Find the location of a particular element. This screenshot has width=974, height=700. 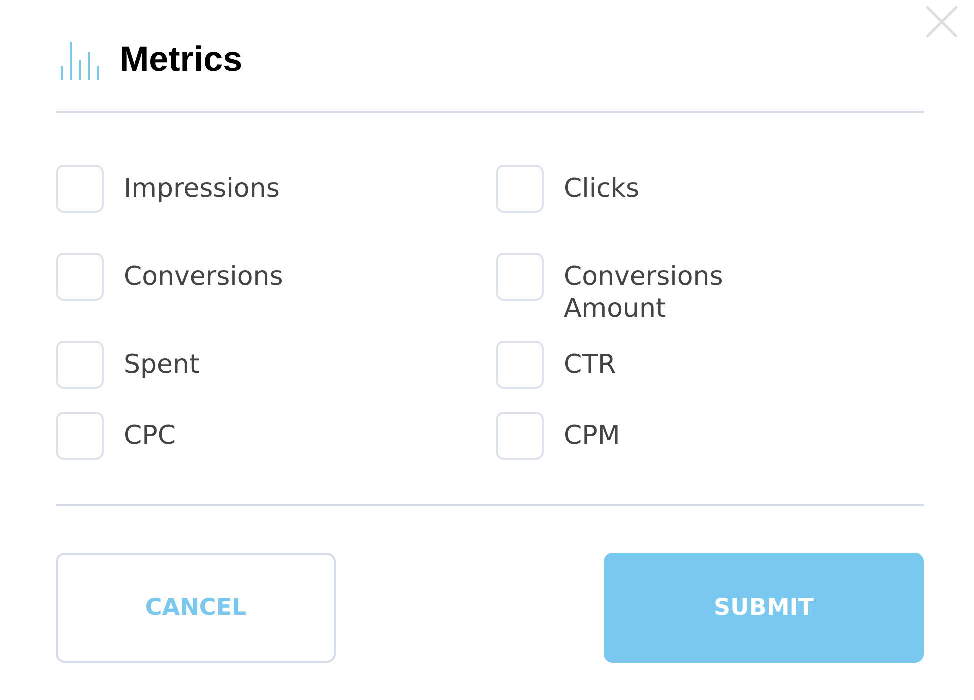

bar-chart-icon is located at coordinates (80, 60).